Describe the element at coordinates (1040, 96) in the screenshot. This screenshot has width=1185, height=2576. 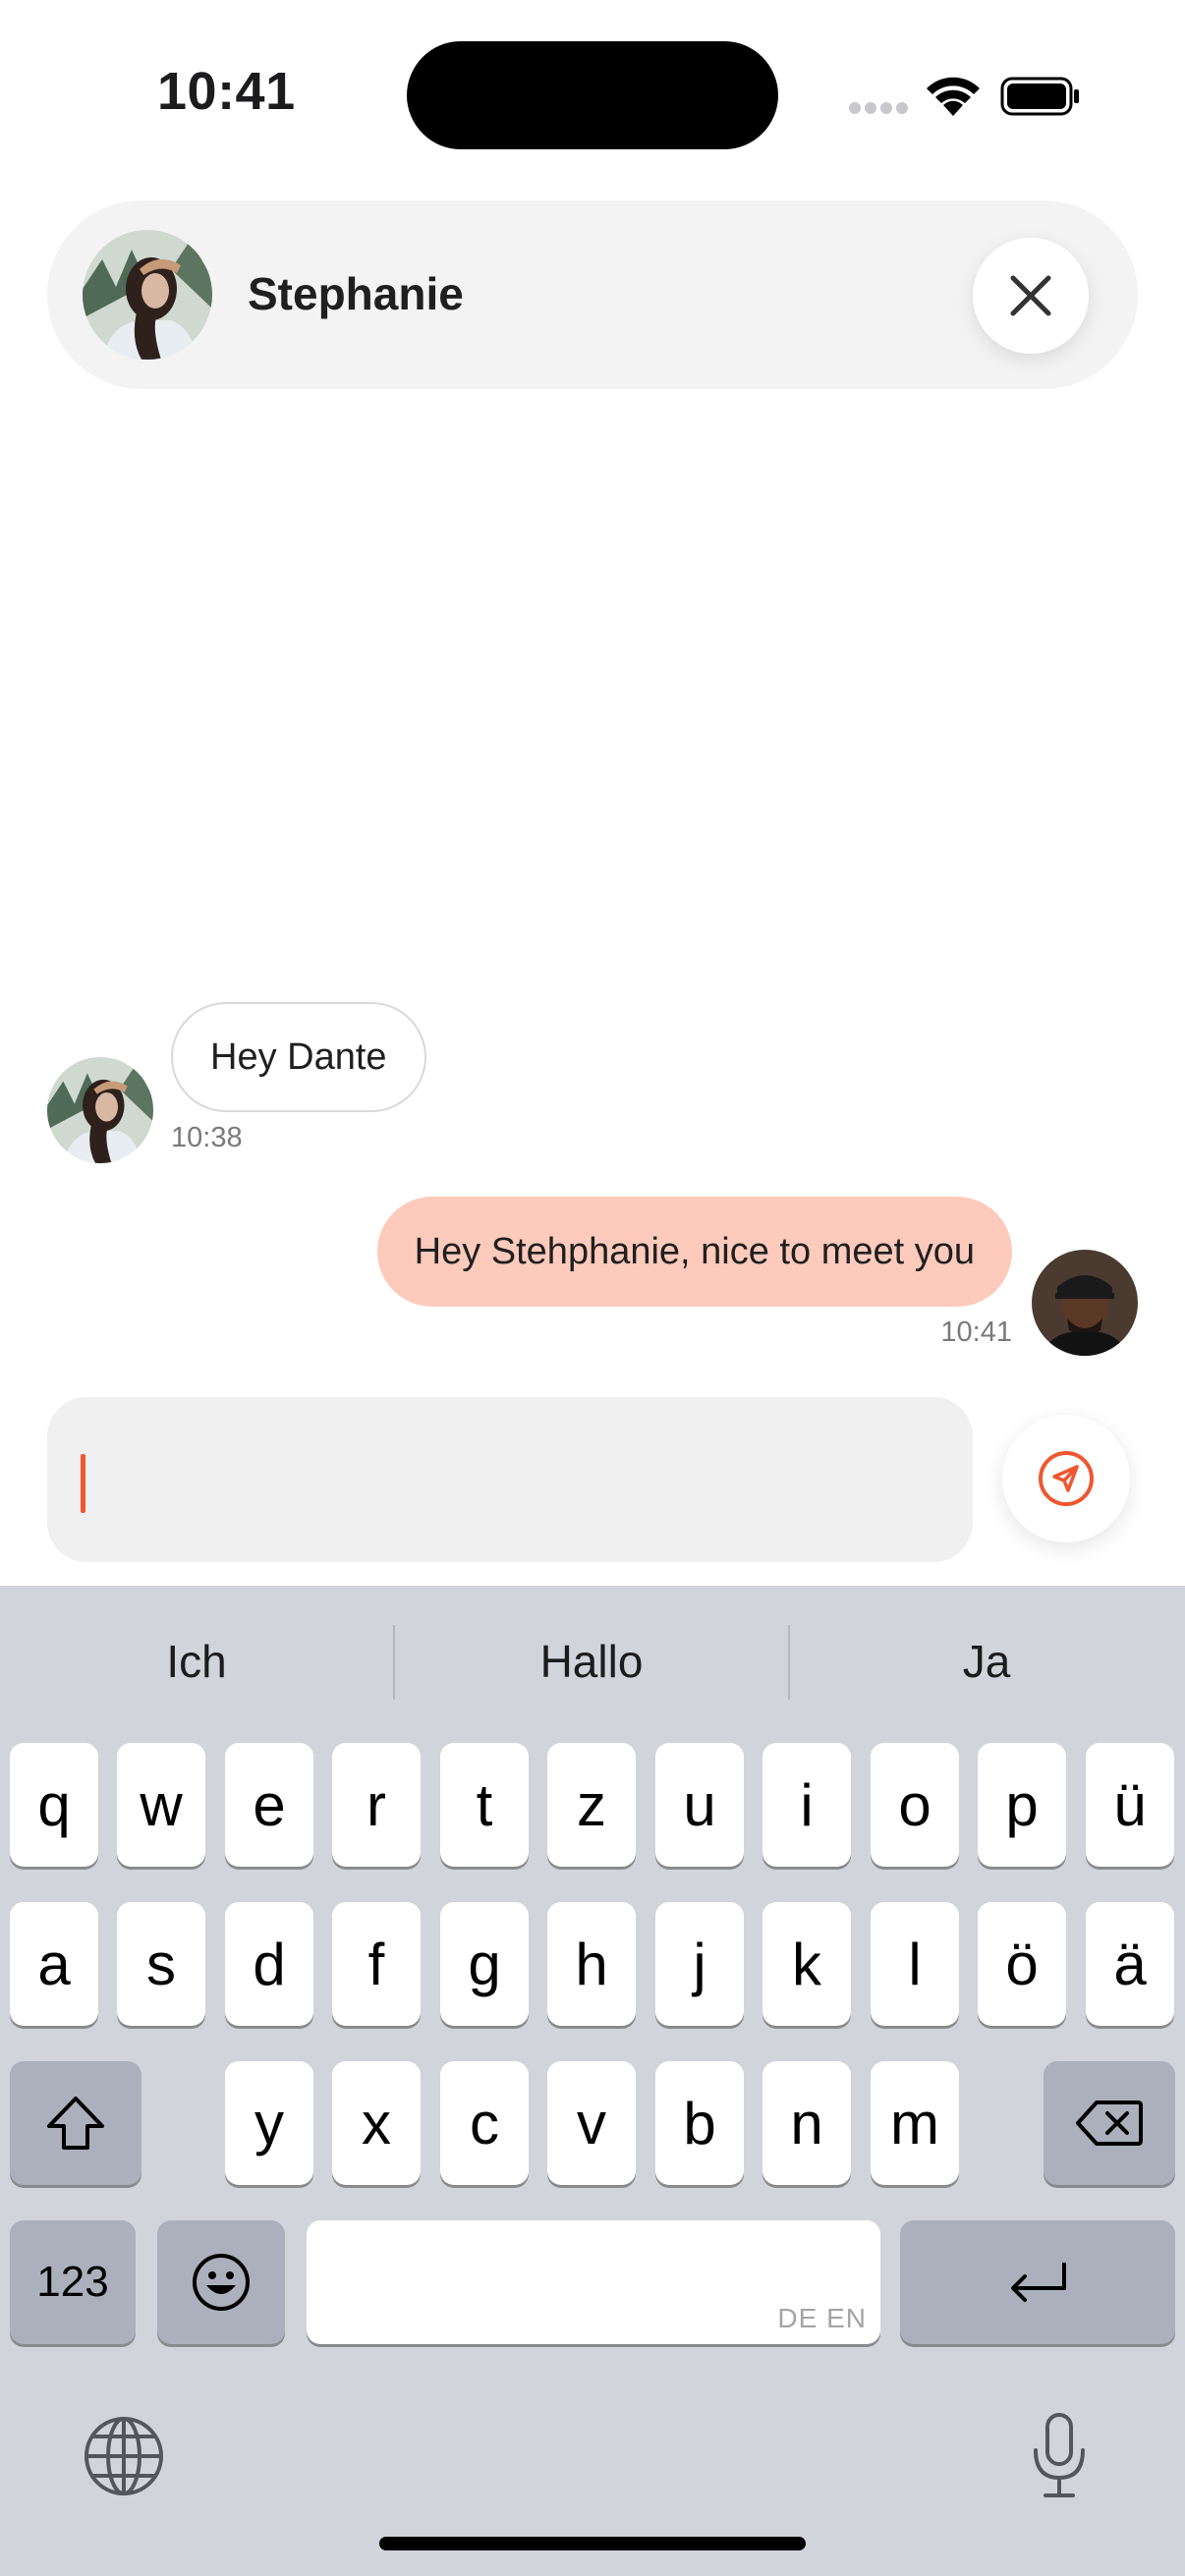
I see `battery-icon` at that location.